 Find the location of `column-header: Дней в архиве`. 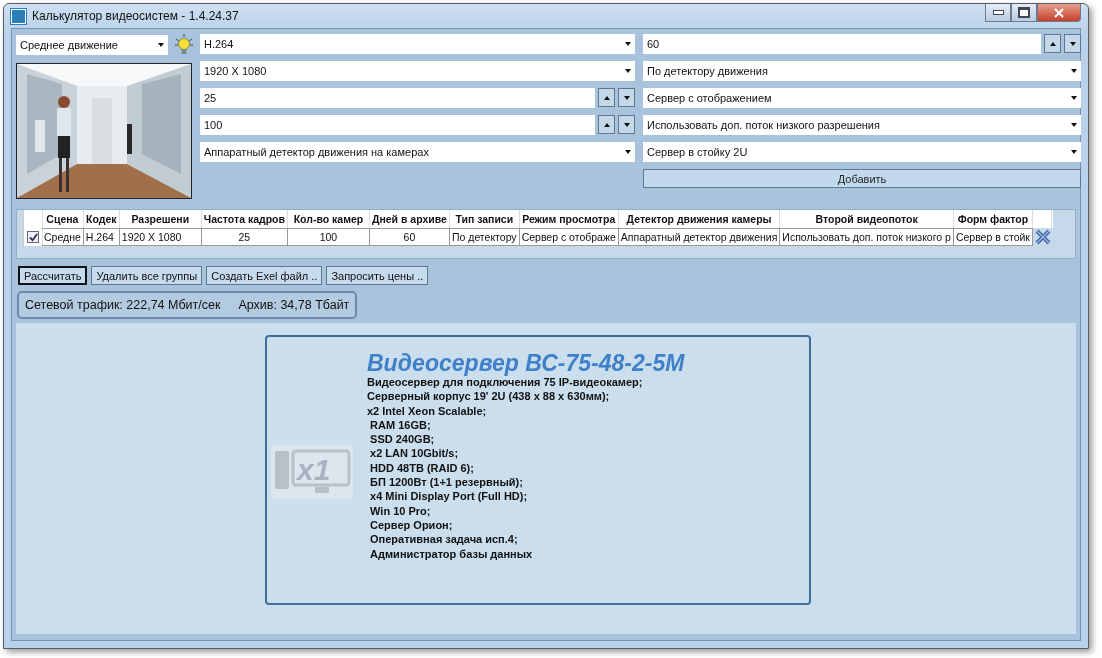

column-header: Дней в архиве is located at coordinates (409, 219).